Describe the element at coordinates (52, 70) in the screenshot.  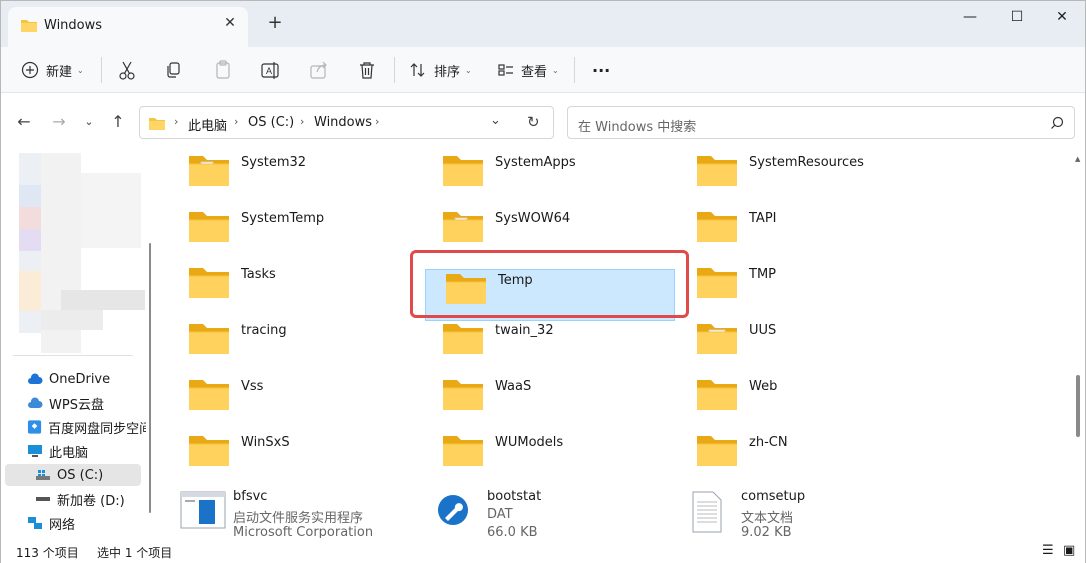
I see `new-button: 新建 ⌄` at that location.